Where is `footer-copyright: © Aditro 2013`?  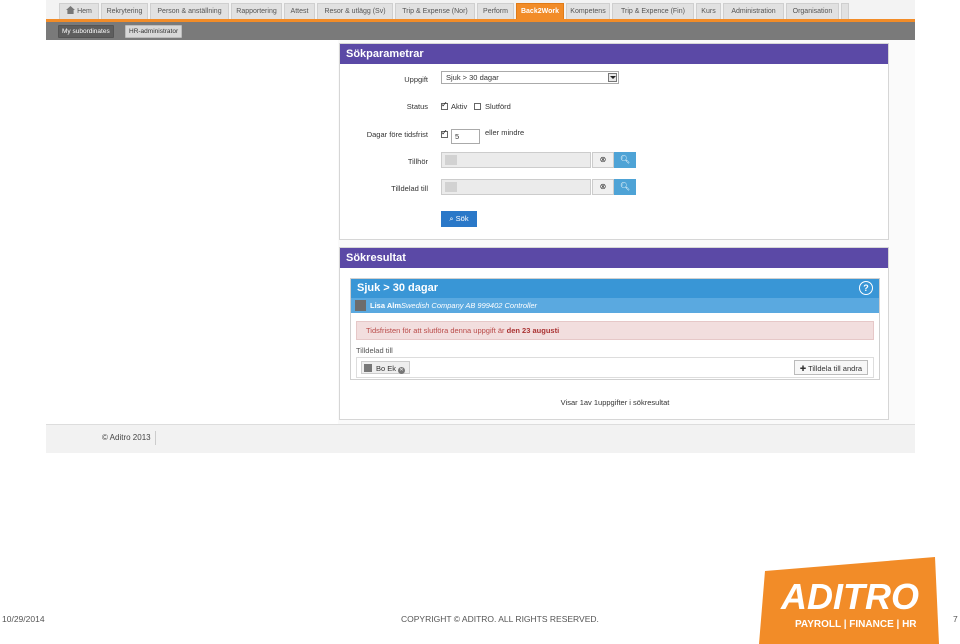 footer-copyright: © Aditro 2013 is located at coordinates (126, 437).